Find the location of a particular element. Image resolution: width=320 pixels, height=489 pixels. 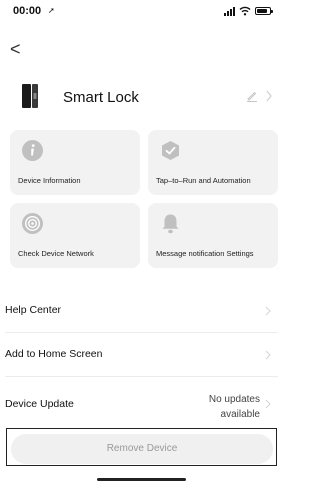

tap-to-run-automation-card: Tap–to–Run and Automation is located at coordinates (213, 162).